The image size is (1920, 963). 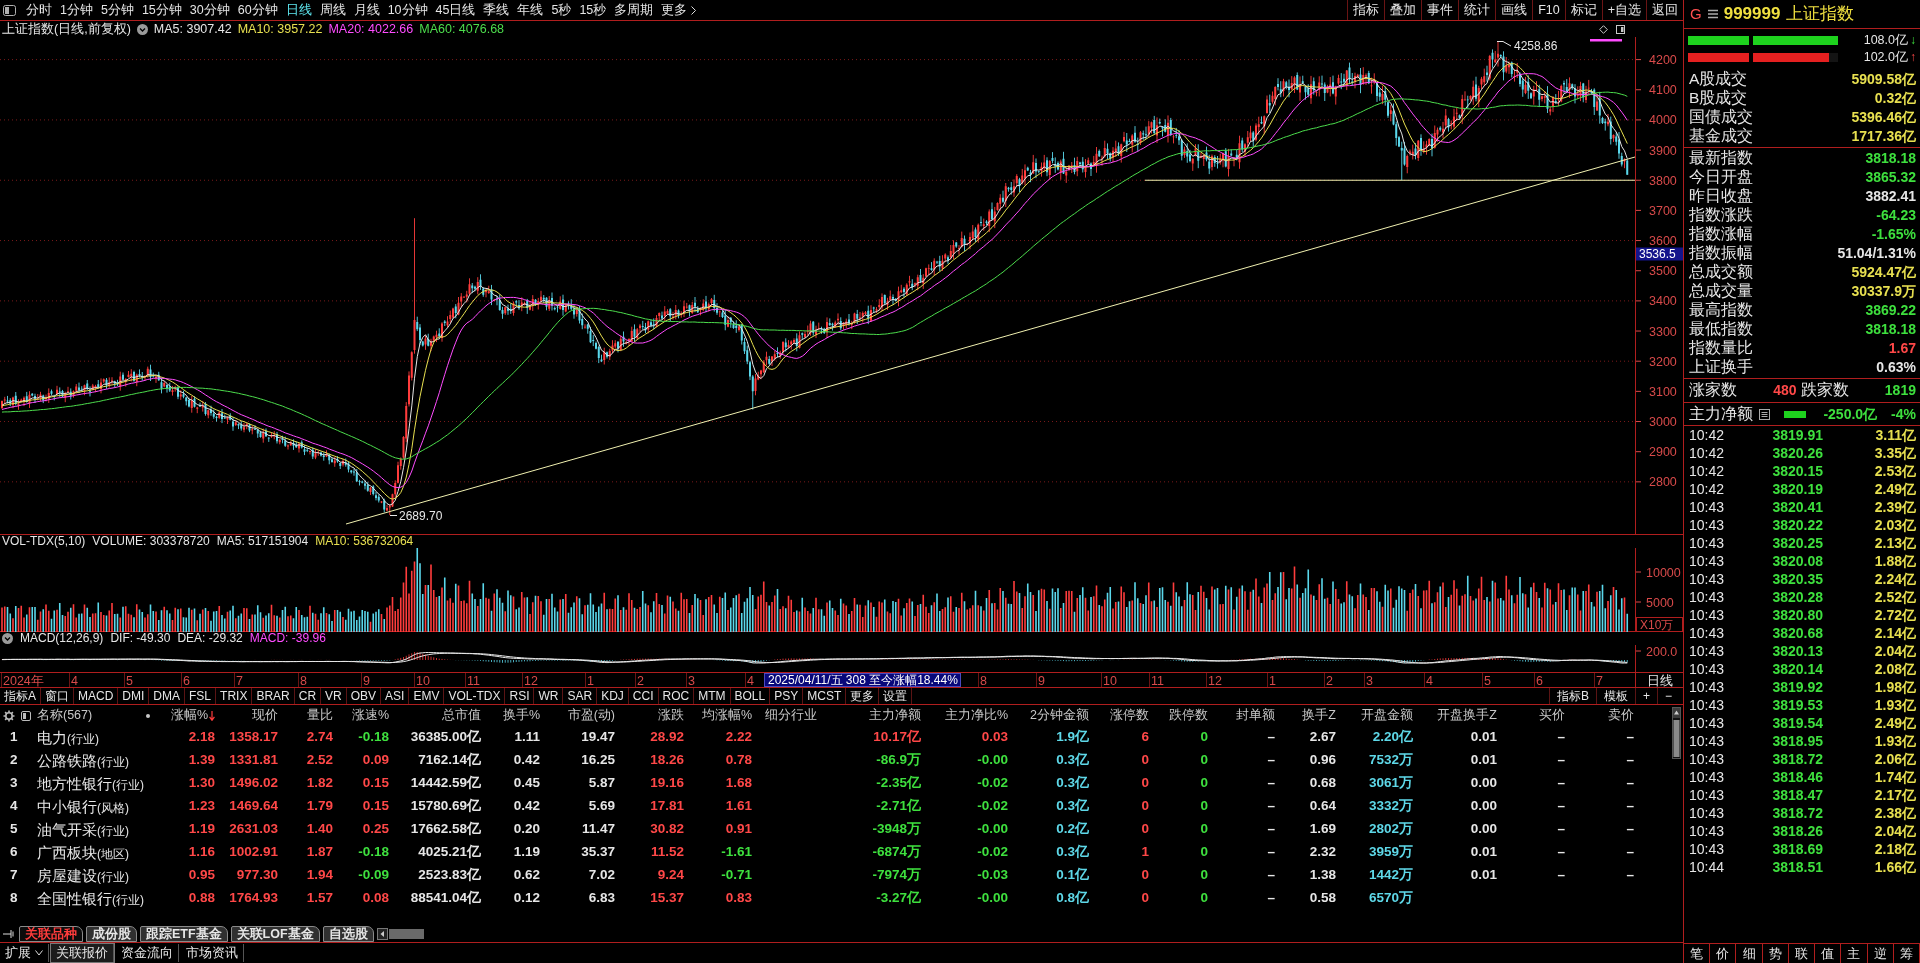 I want to click on column-header: 涨速%, so click(x=363, y=715).